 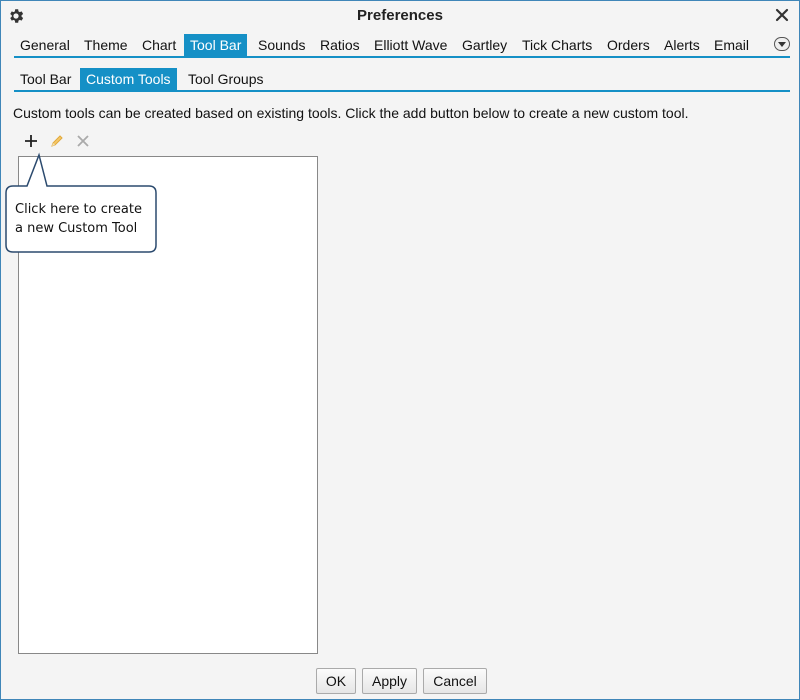 What do you see at coordinates (57, 141) in the screenshot?
I see `pencil-icon` at bounding box center [57, 141].